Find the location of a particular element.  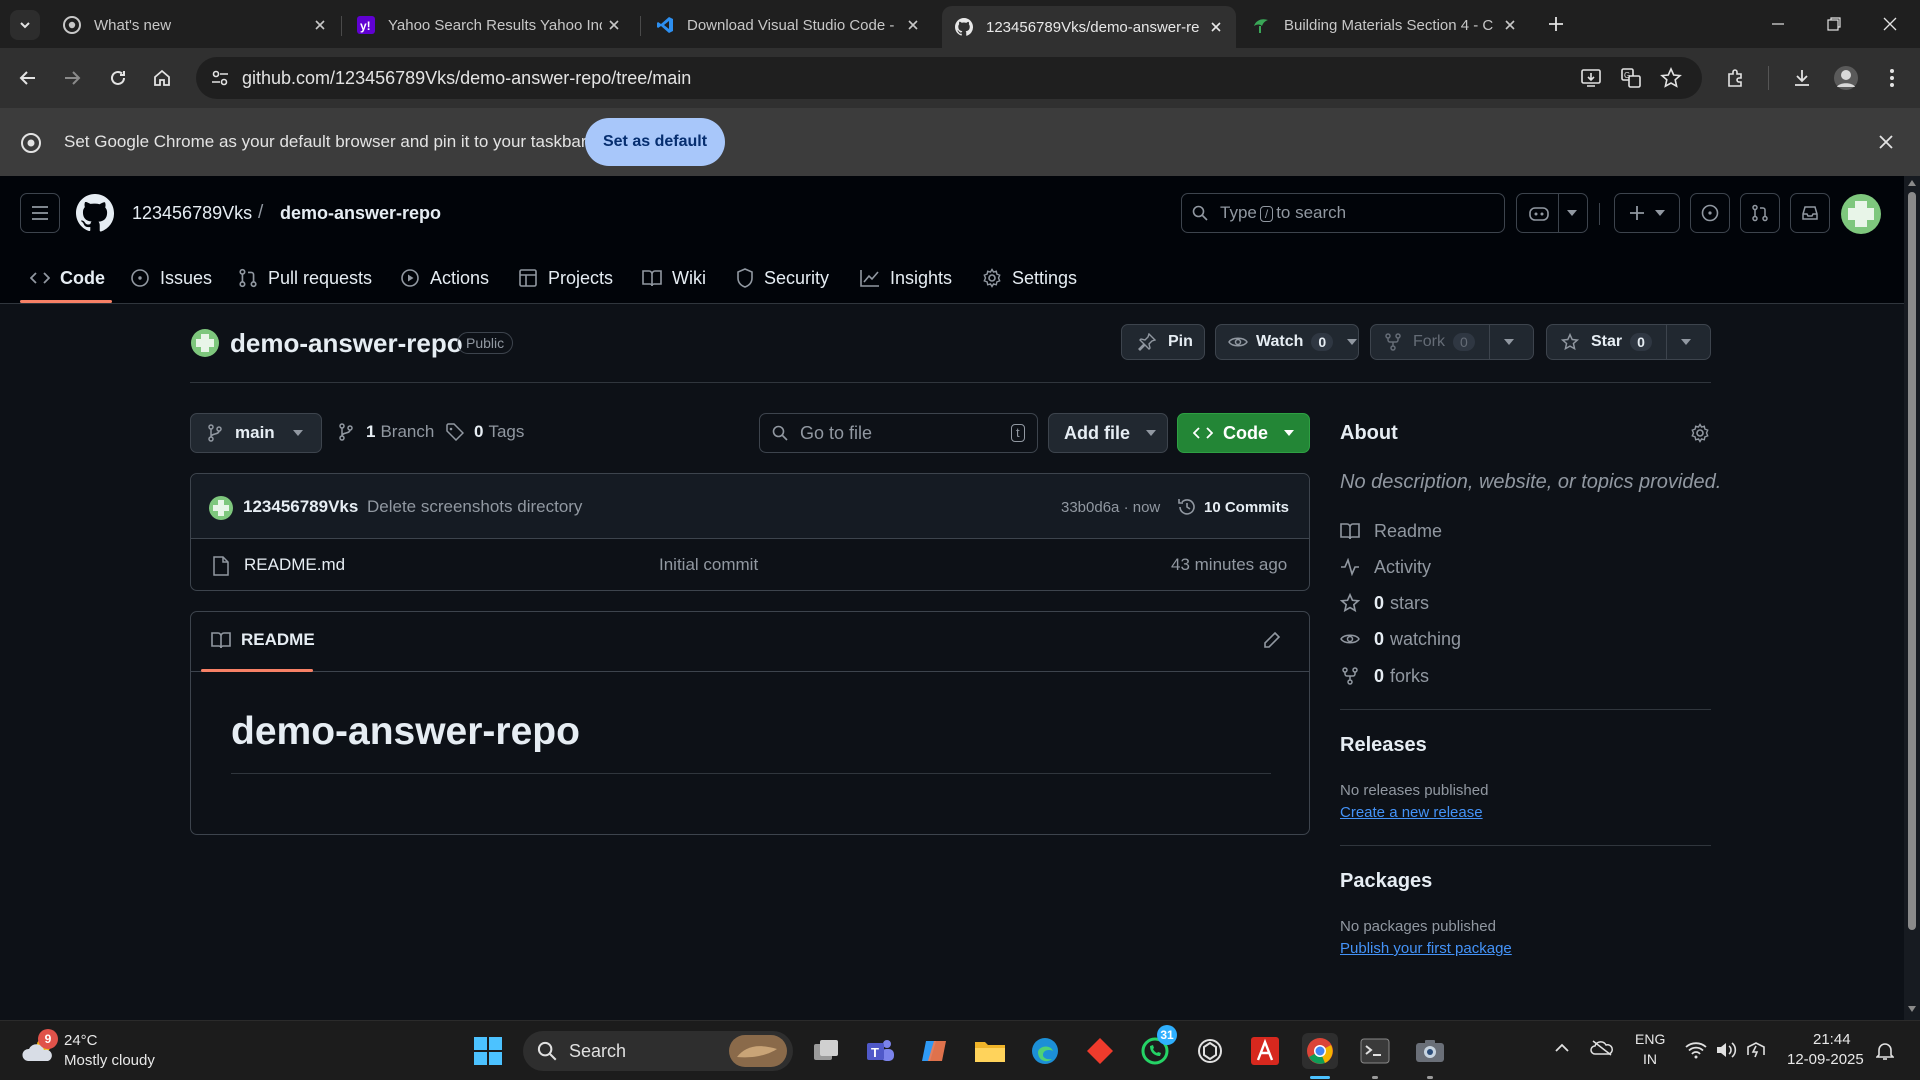

edge-icon is located at coordinates (1045, 1051).